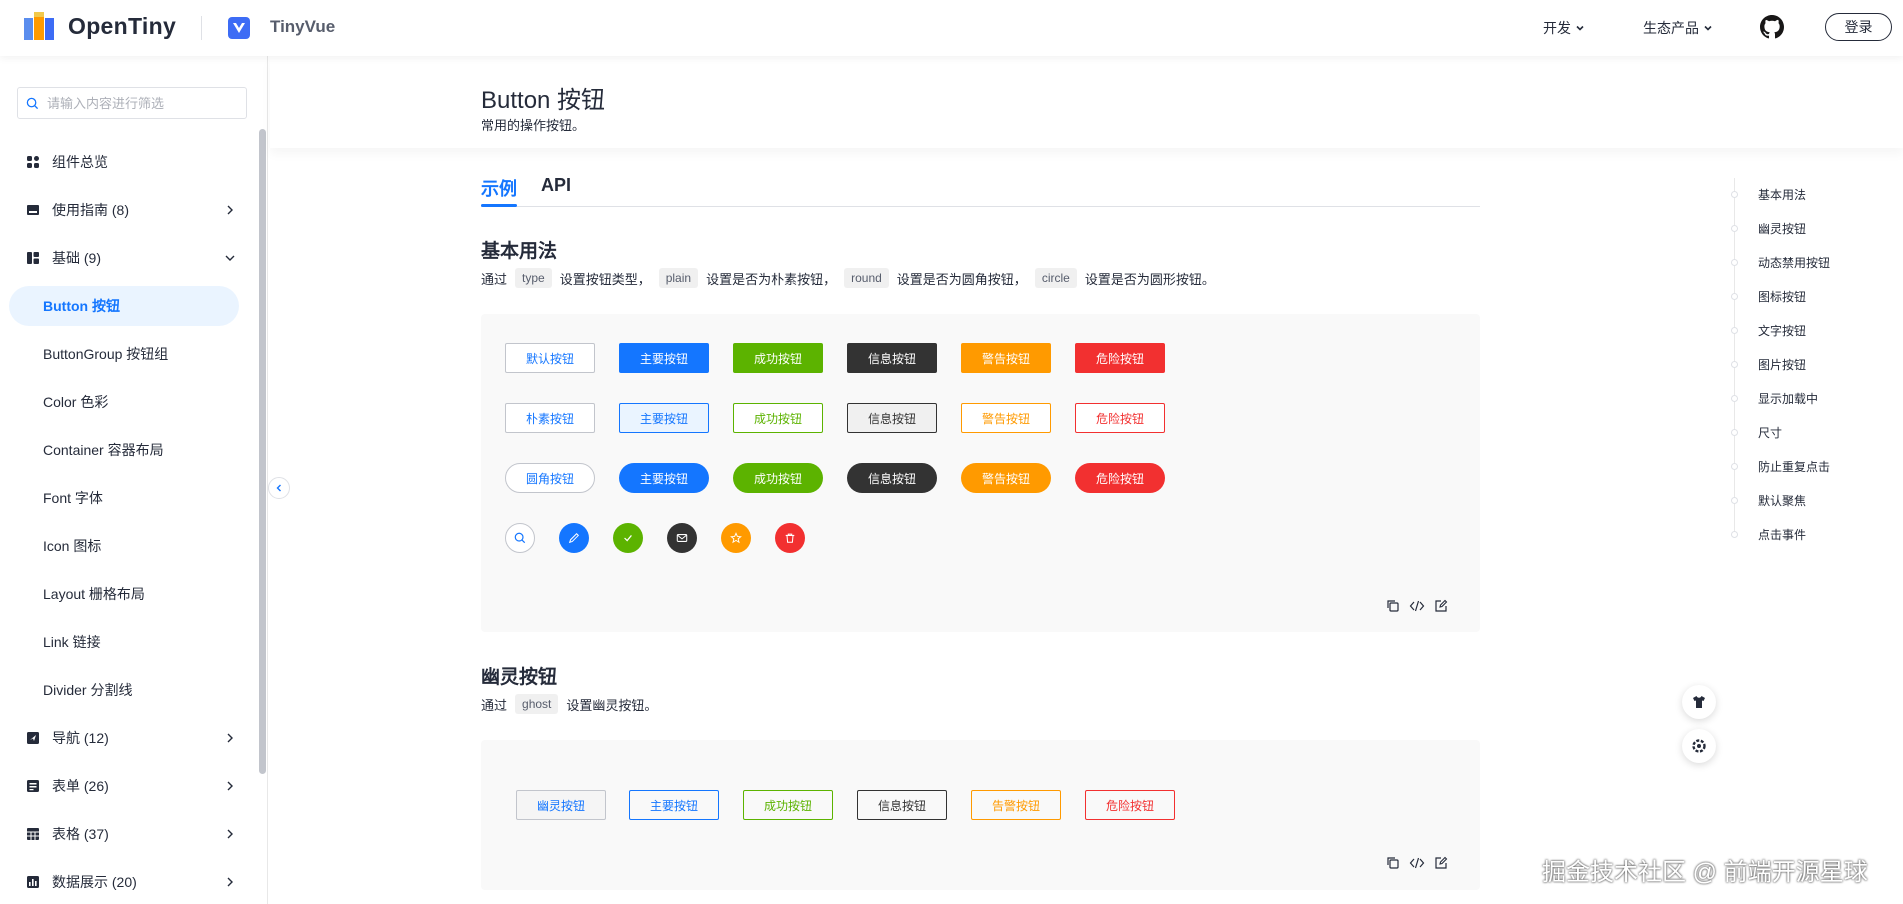 Image resolution: width=1903 pixels, height=904 pixels. I want to click on sidebar-item-layout: Layout 栅格布局, so click(129, 594).